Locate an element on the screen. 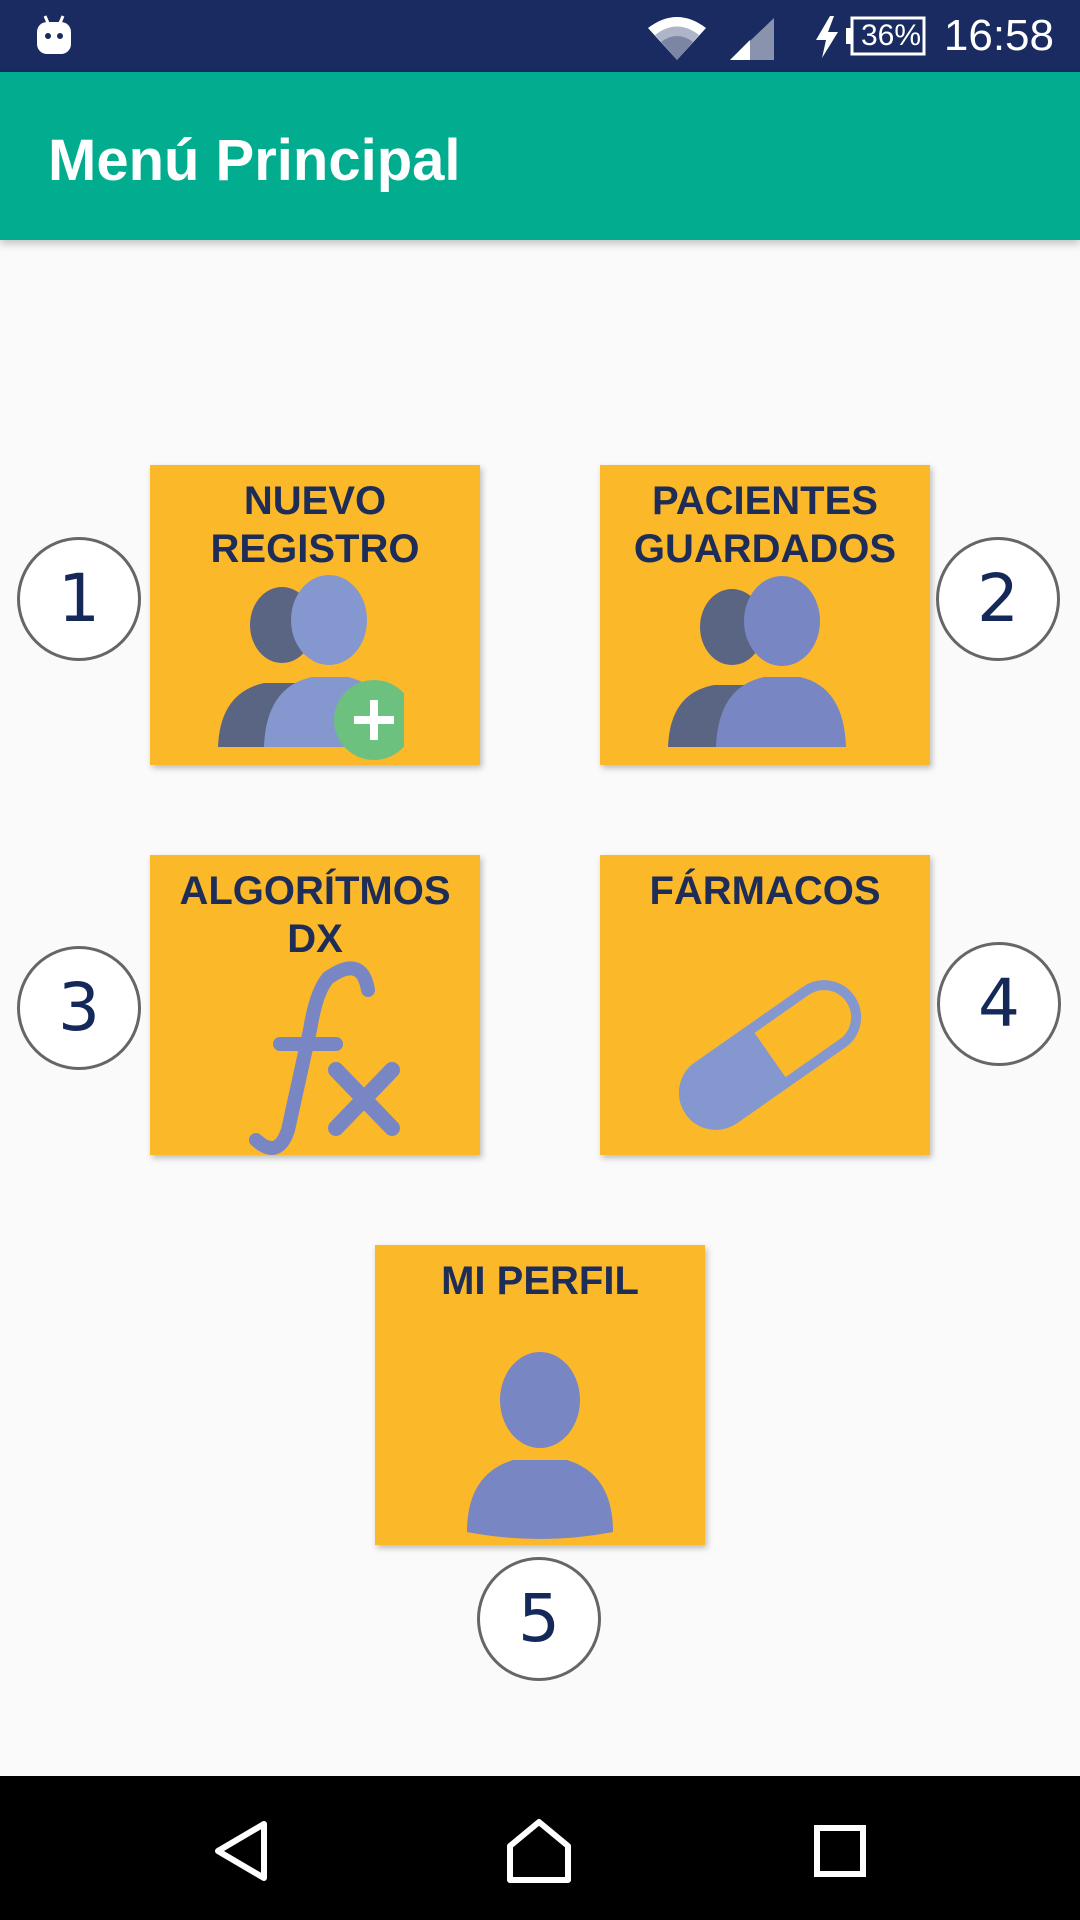 The image size is (1080, 1920). signal-icon is located at coordinates (752, 39).